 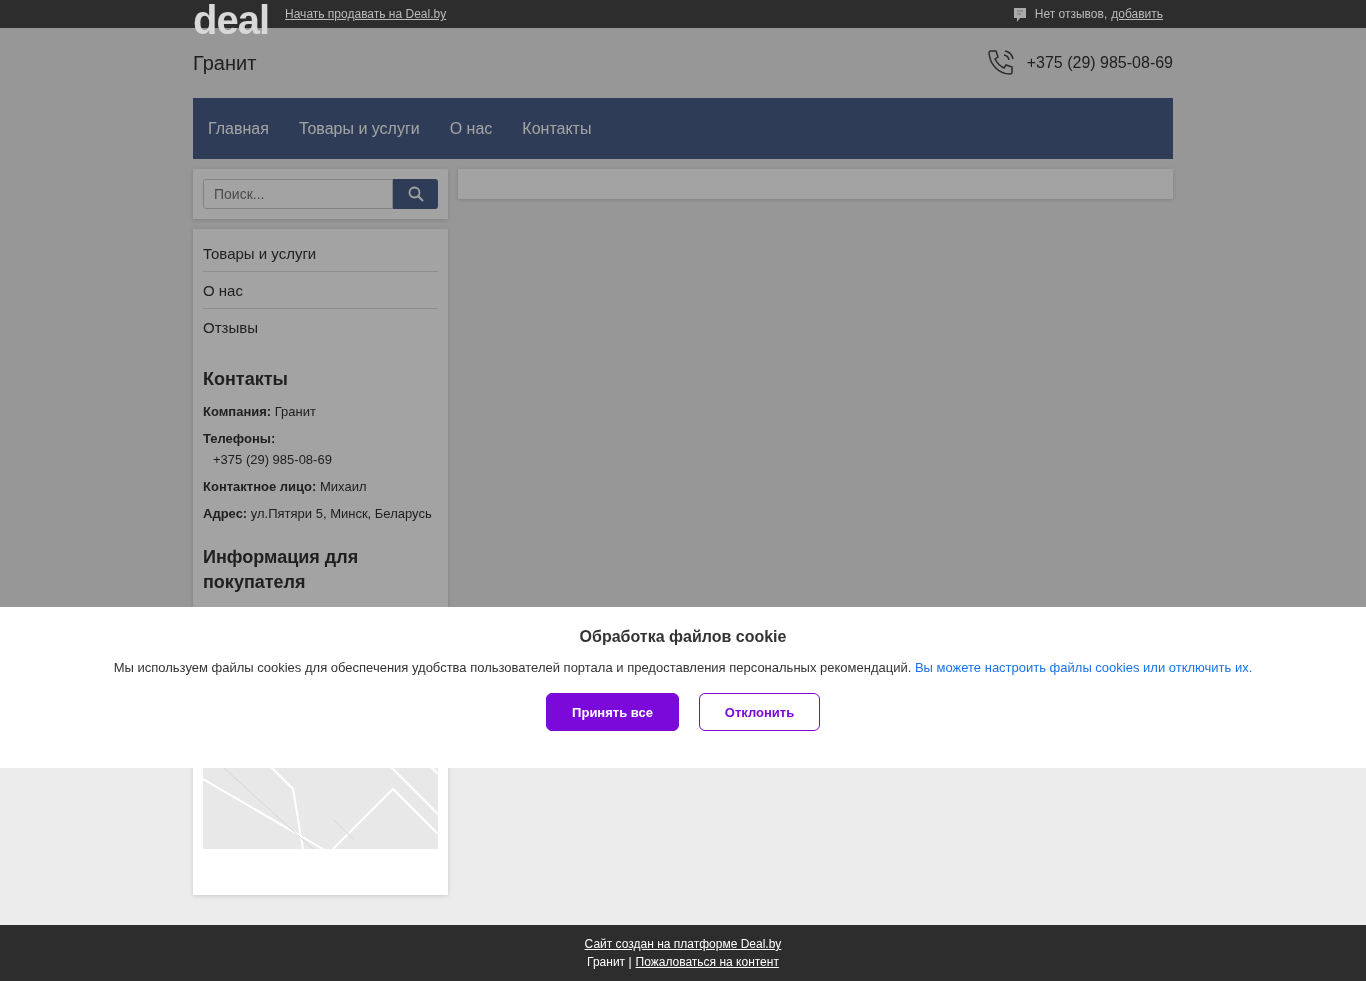 I want to click on nav-link: Товары и услуги, so click(x=359, y=128).